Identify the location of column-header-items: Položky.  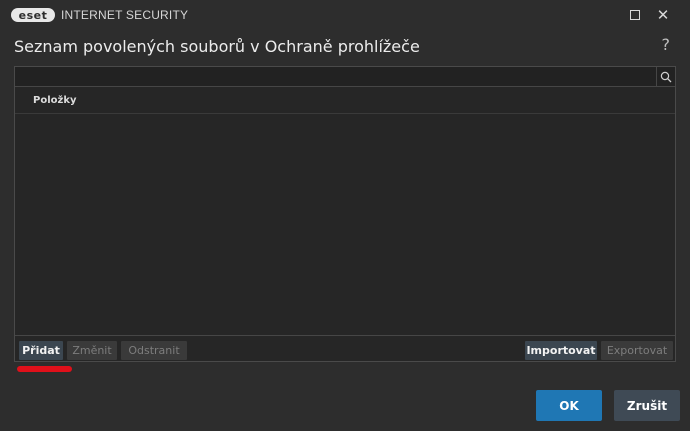
(345, 100).